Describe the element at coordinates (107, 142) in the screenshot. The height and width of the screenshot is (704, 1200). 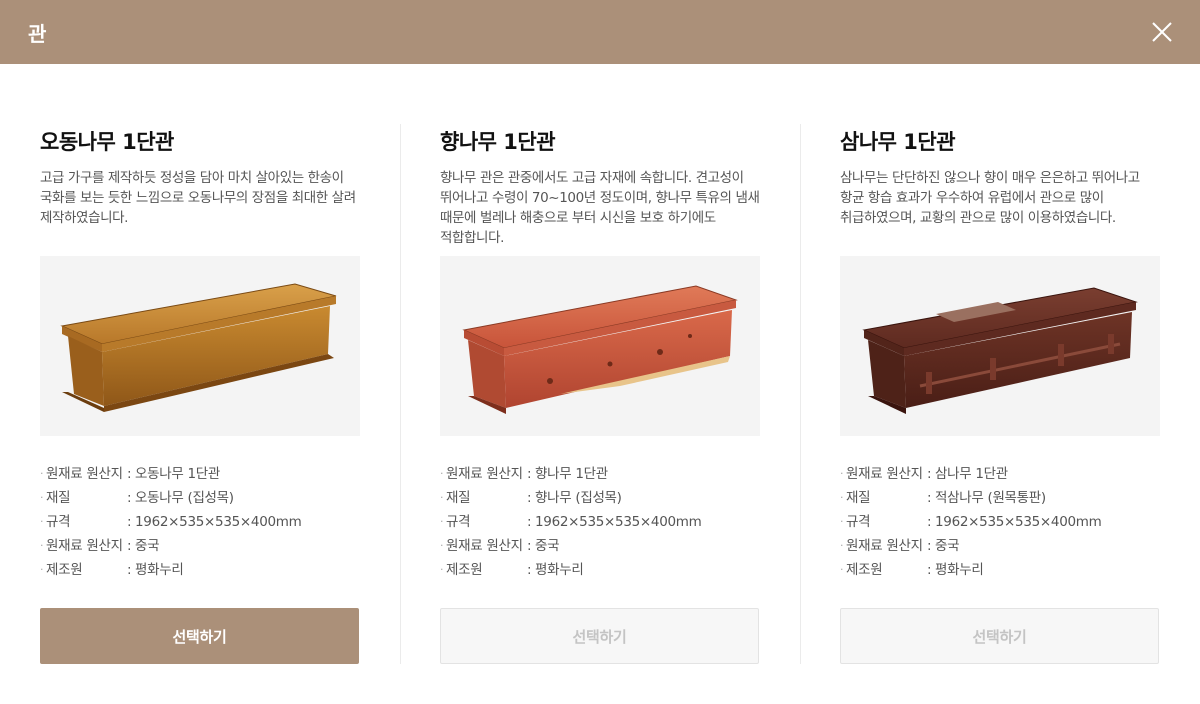
I see `product-title: 오동나무 1단관` at that location.